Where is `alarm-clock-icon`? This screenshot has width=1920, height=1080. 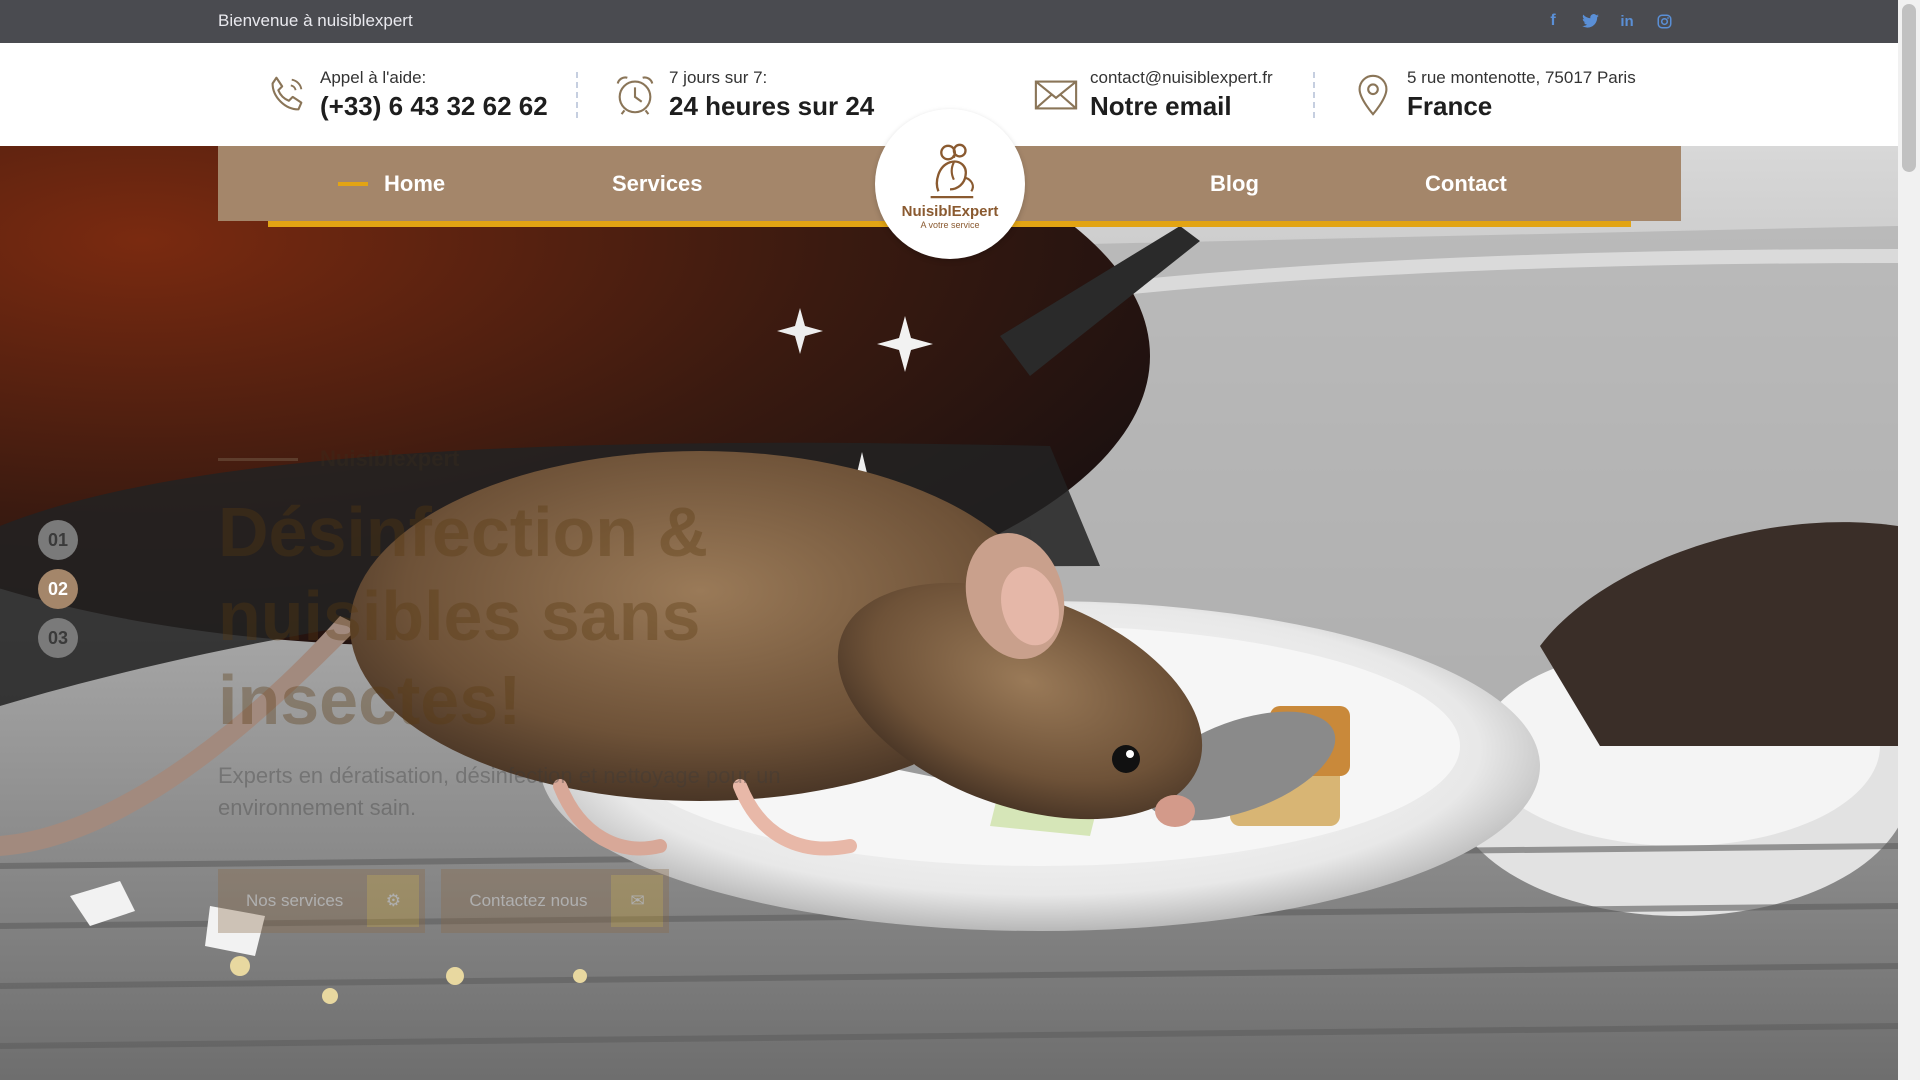 alarm-clock-icon is located at coordinates (635, 95).